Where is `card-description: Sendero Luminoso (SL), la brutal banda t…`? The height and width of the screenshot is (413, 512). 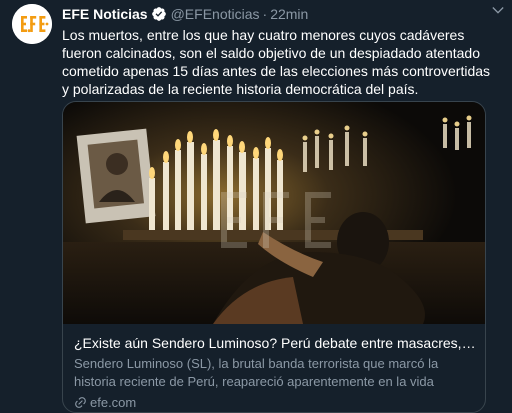
card-description: Sendero Luminoso (SL), la brutal banda t… is located at coordinates (256, 372).